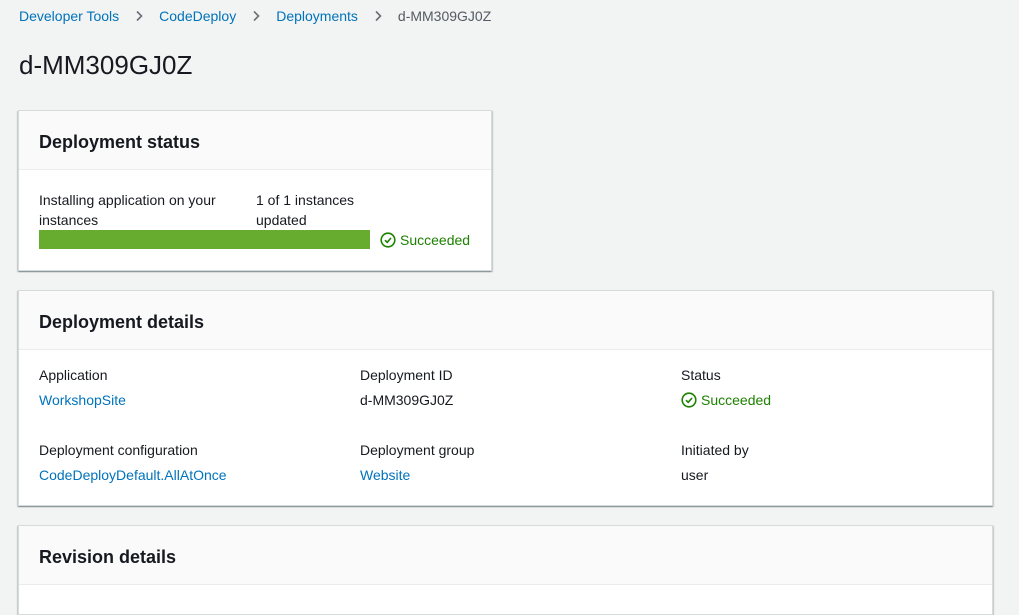  What do you see at coordinates (701, 375) in the screenshot?
I see `status-label: Status` at bounding box center [701, 375].